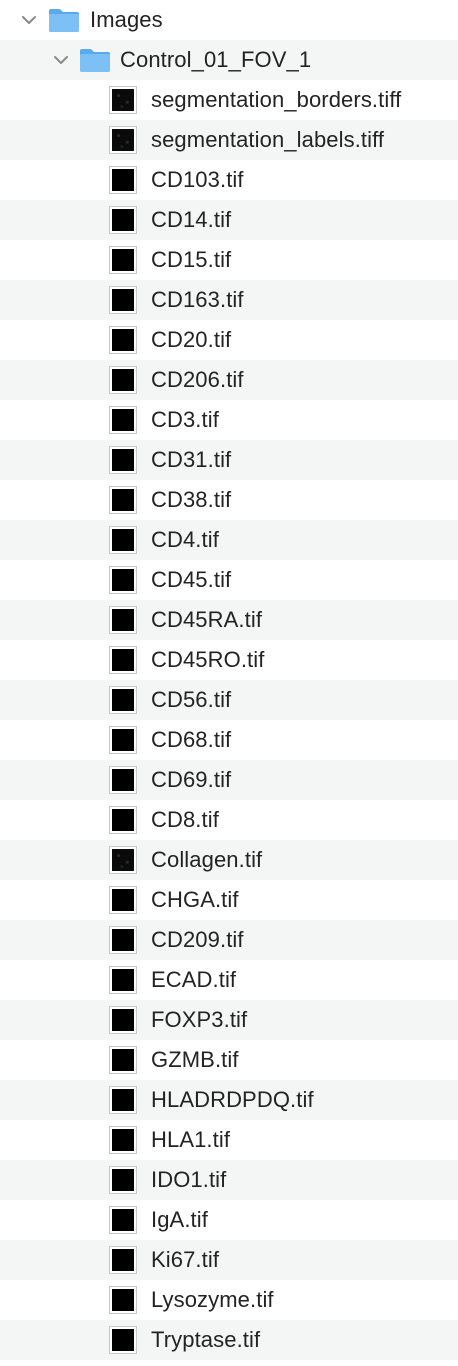 This screenshot has width=458, height=1366. What do you see at coordinates (208, 659) in the screenshot?
I see `file-label: CD45RO.tif` at bounding box center [208, 659].